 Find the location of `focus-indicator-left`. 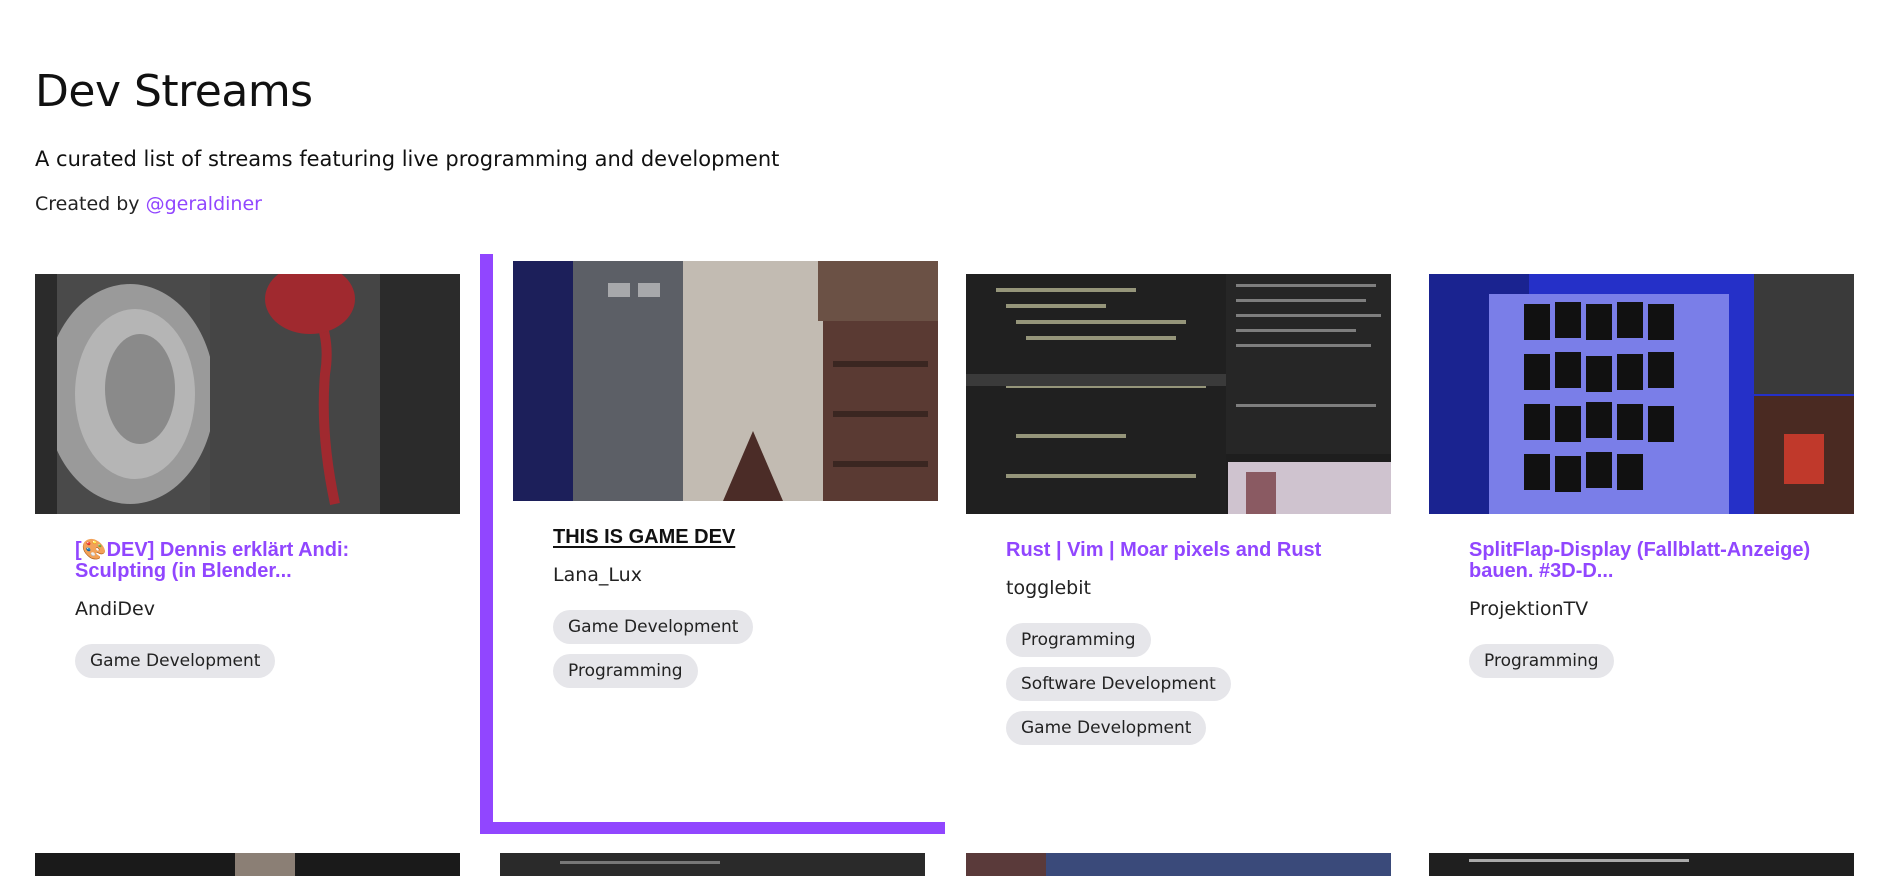

focus-indicator-left is located at coordinates (486, 544).